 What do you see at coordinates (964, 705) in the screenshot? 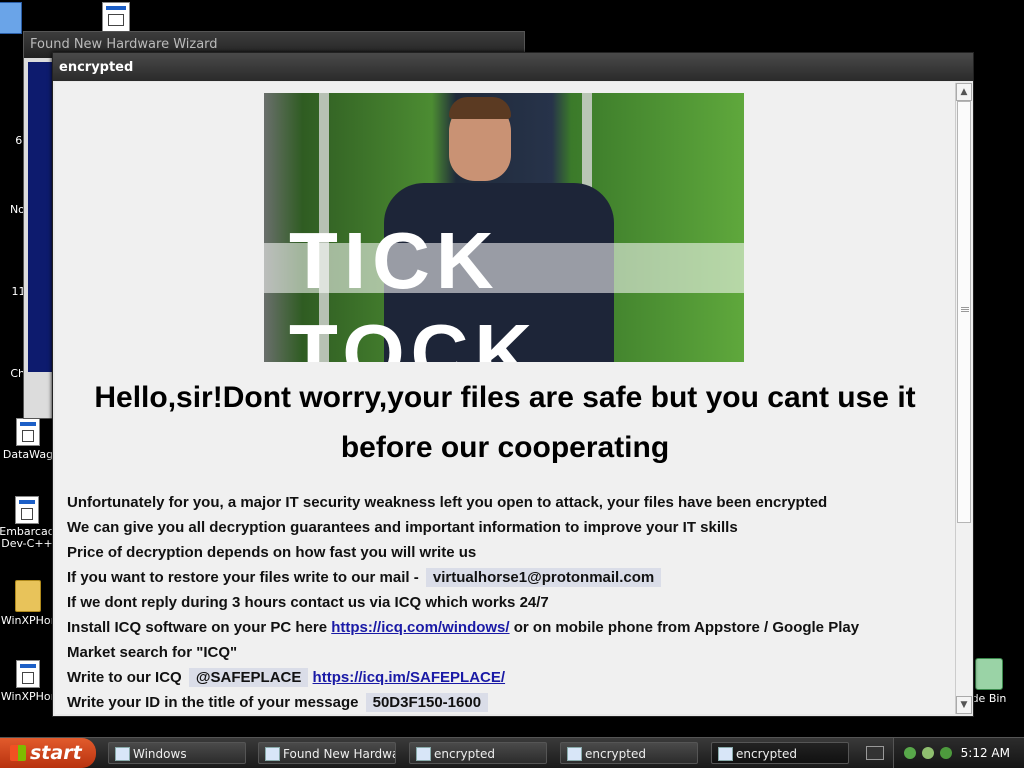
I see `scroll-down-button: ▼` at bounding box center [964, 705].